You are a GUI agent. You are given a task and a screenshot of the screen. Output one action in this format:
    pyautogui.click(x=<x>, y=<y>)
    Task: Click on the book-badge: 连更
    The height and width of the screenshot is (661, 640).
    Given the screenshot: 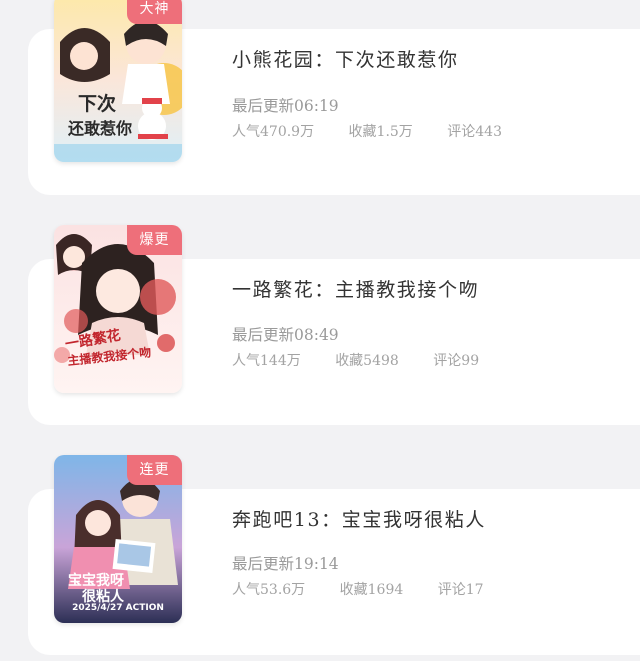 What is the action you would take?
    pyautogui.click(x=154, y=470)
    